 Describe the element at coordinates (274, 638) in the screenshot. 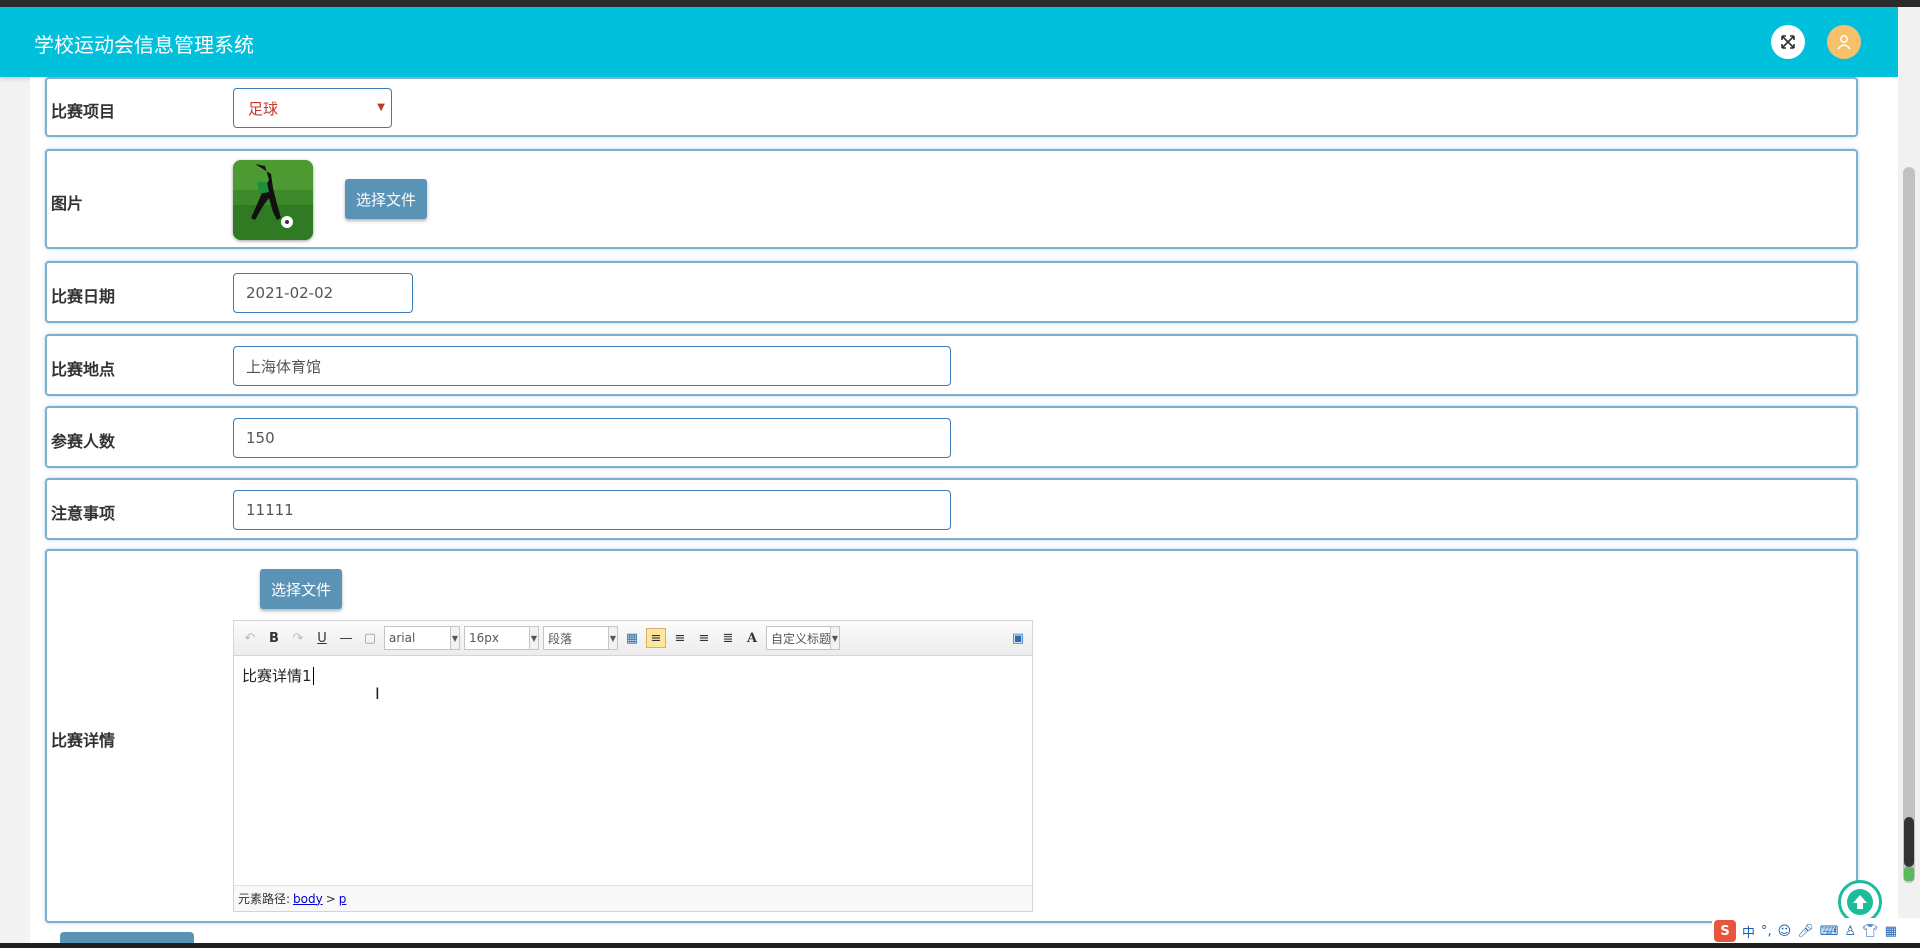

I see `bold-icon: B` at that location.